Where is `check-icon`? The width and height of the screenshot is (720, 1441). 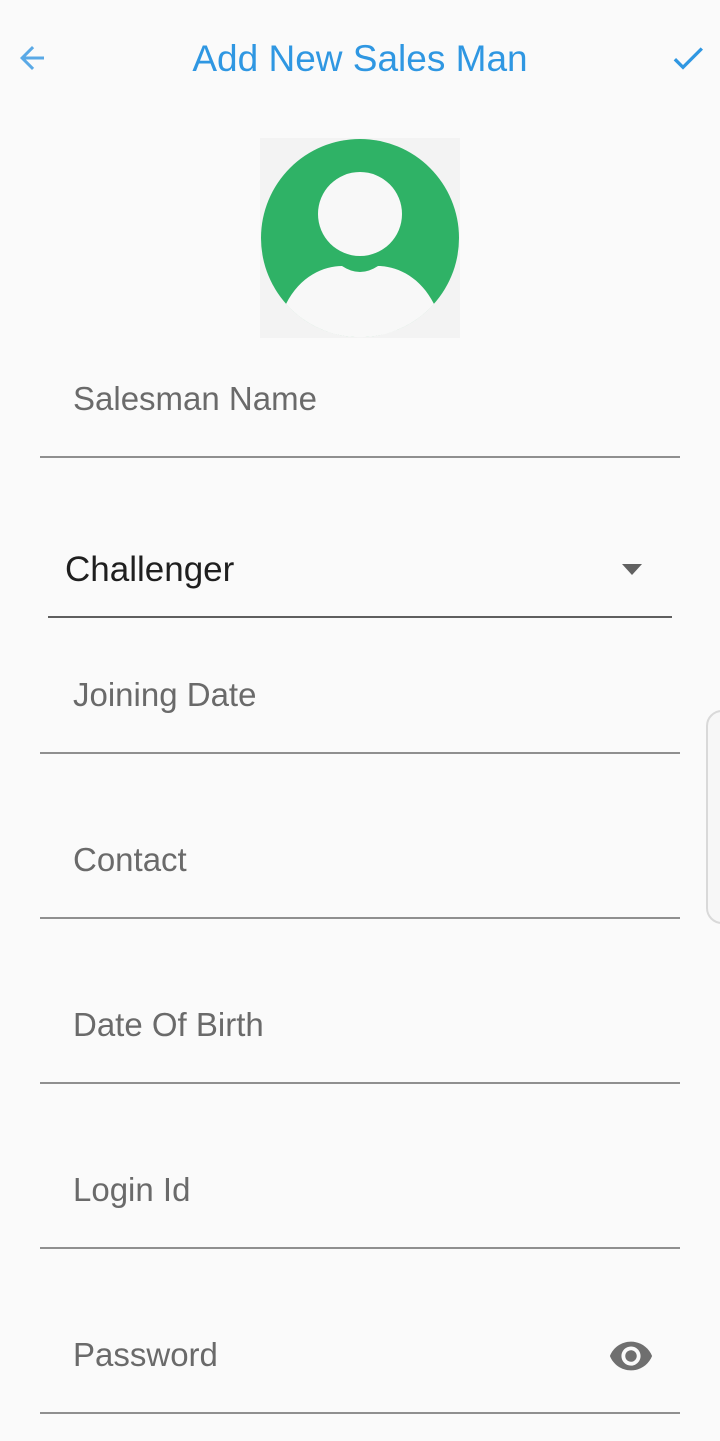
check-icon is located at coordinates (688, 58).